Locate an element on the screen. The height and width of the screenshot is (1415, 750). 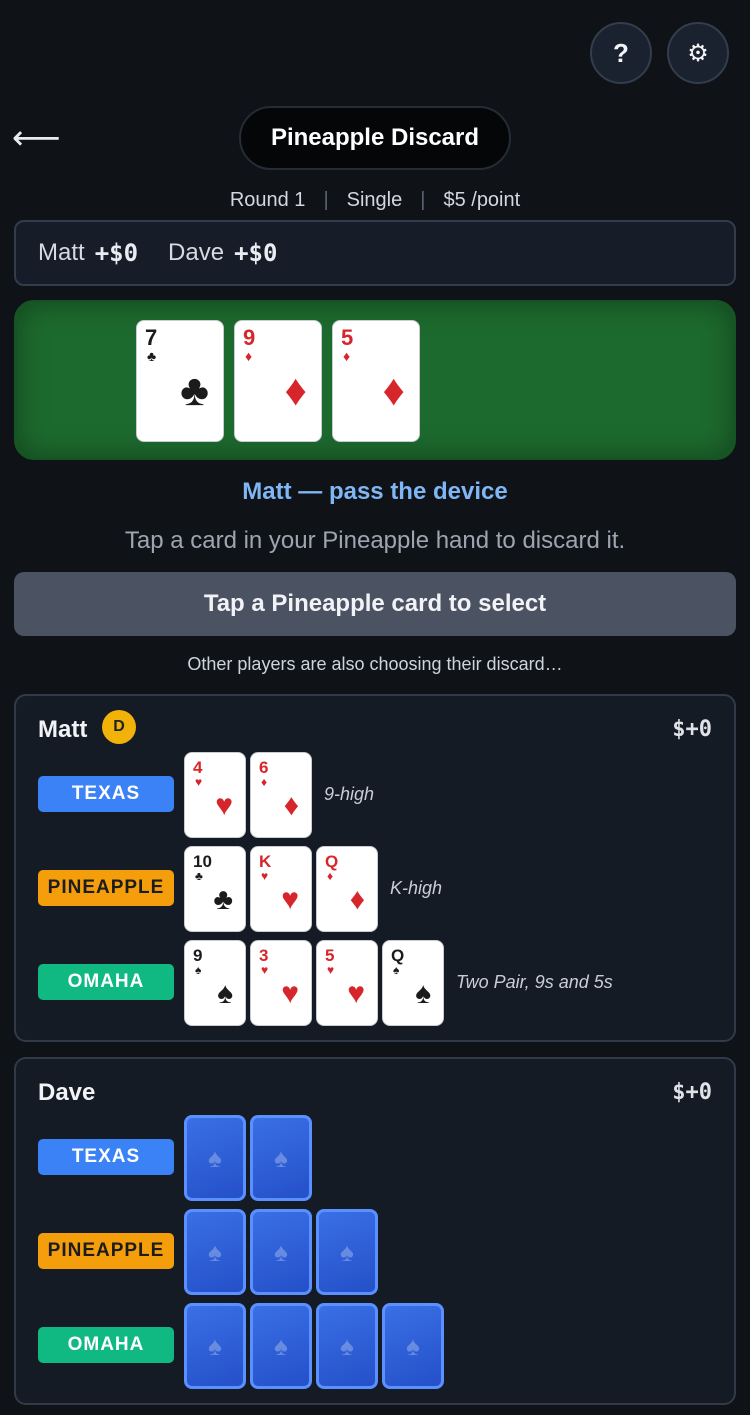
playing-card: 5 ♦ ♦ is located at coordinates (376, 381).